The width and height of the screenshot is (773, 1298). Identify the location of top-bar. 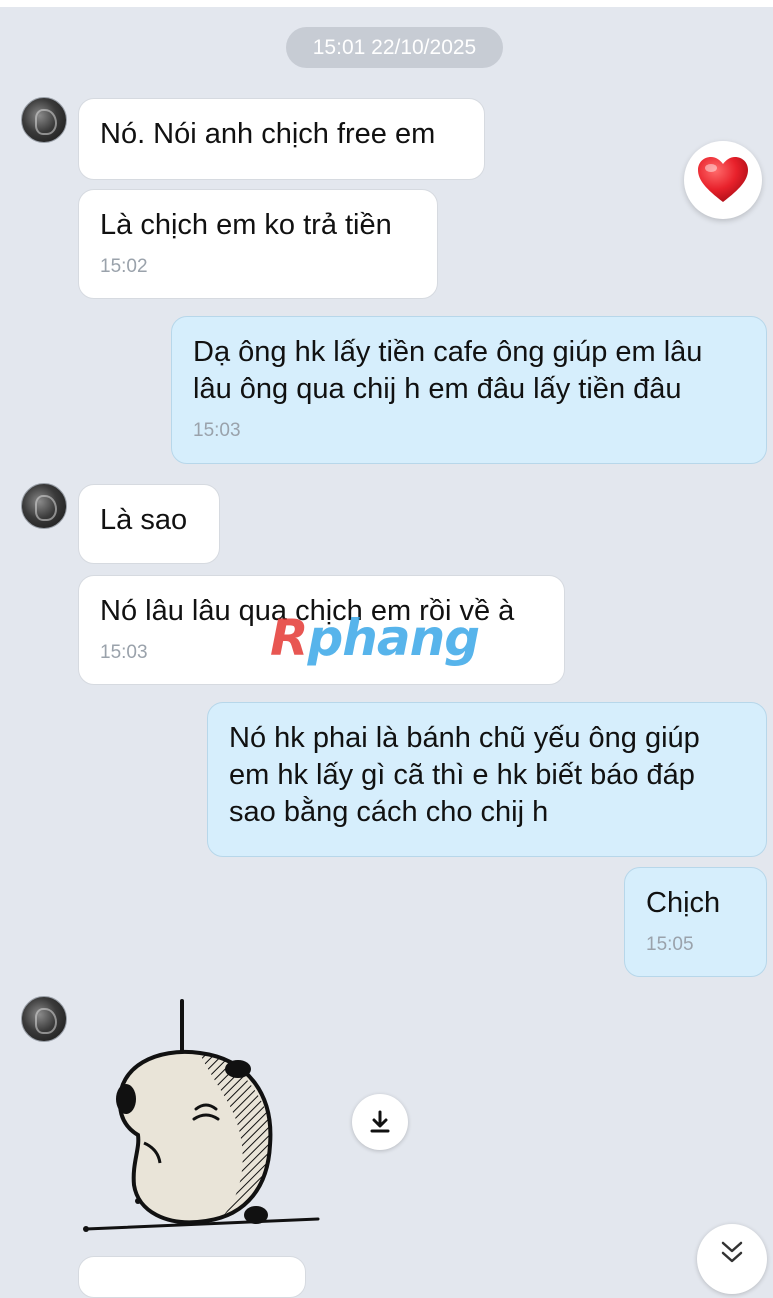
(386, 3).